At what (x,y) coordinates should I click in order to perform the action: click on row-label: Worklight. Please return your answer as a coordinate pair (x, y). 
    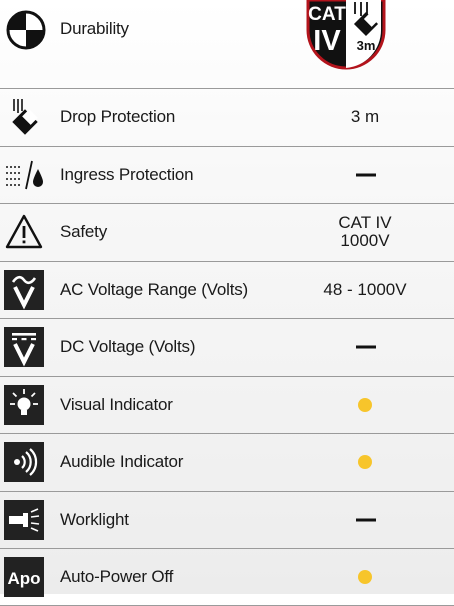
    Looking at the image, I should click on (94, 519).